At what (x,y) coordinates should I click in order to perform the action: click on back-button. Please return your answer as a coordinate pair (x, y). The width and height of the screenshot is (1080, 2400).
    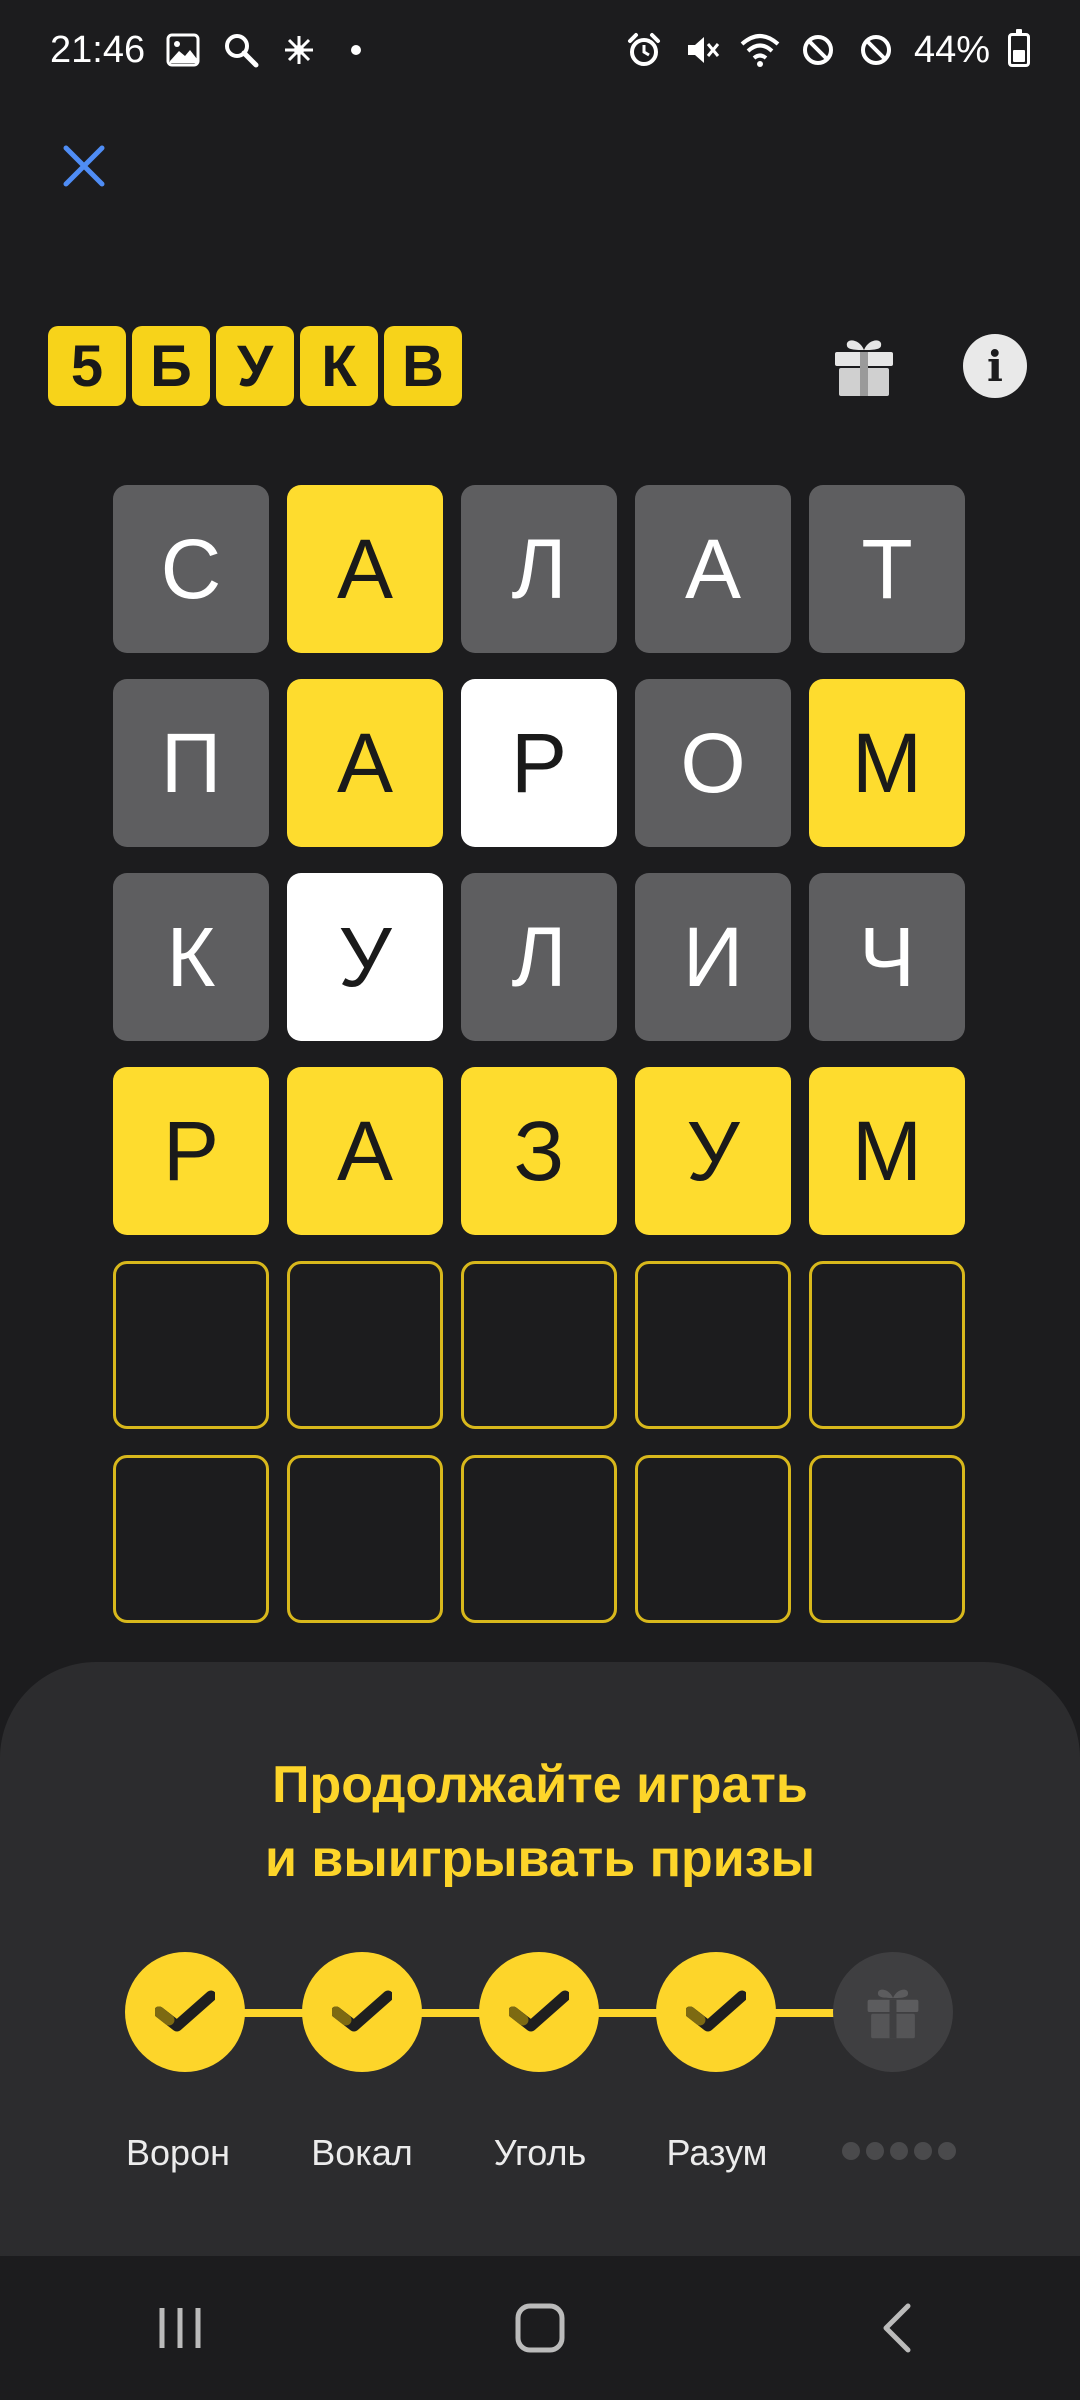
    Looking at the image, I should click on (900, 2328).